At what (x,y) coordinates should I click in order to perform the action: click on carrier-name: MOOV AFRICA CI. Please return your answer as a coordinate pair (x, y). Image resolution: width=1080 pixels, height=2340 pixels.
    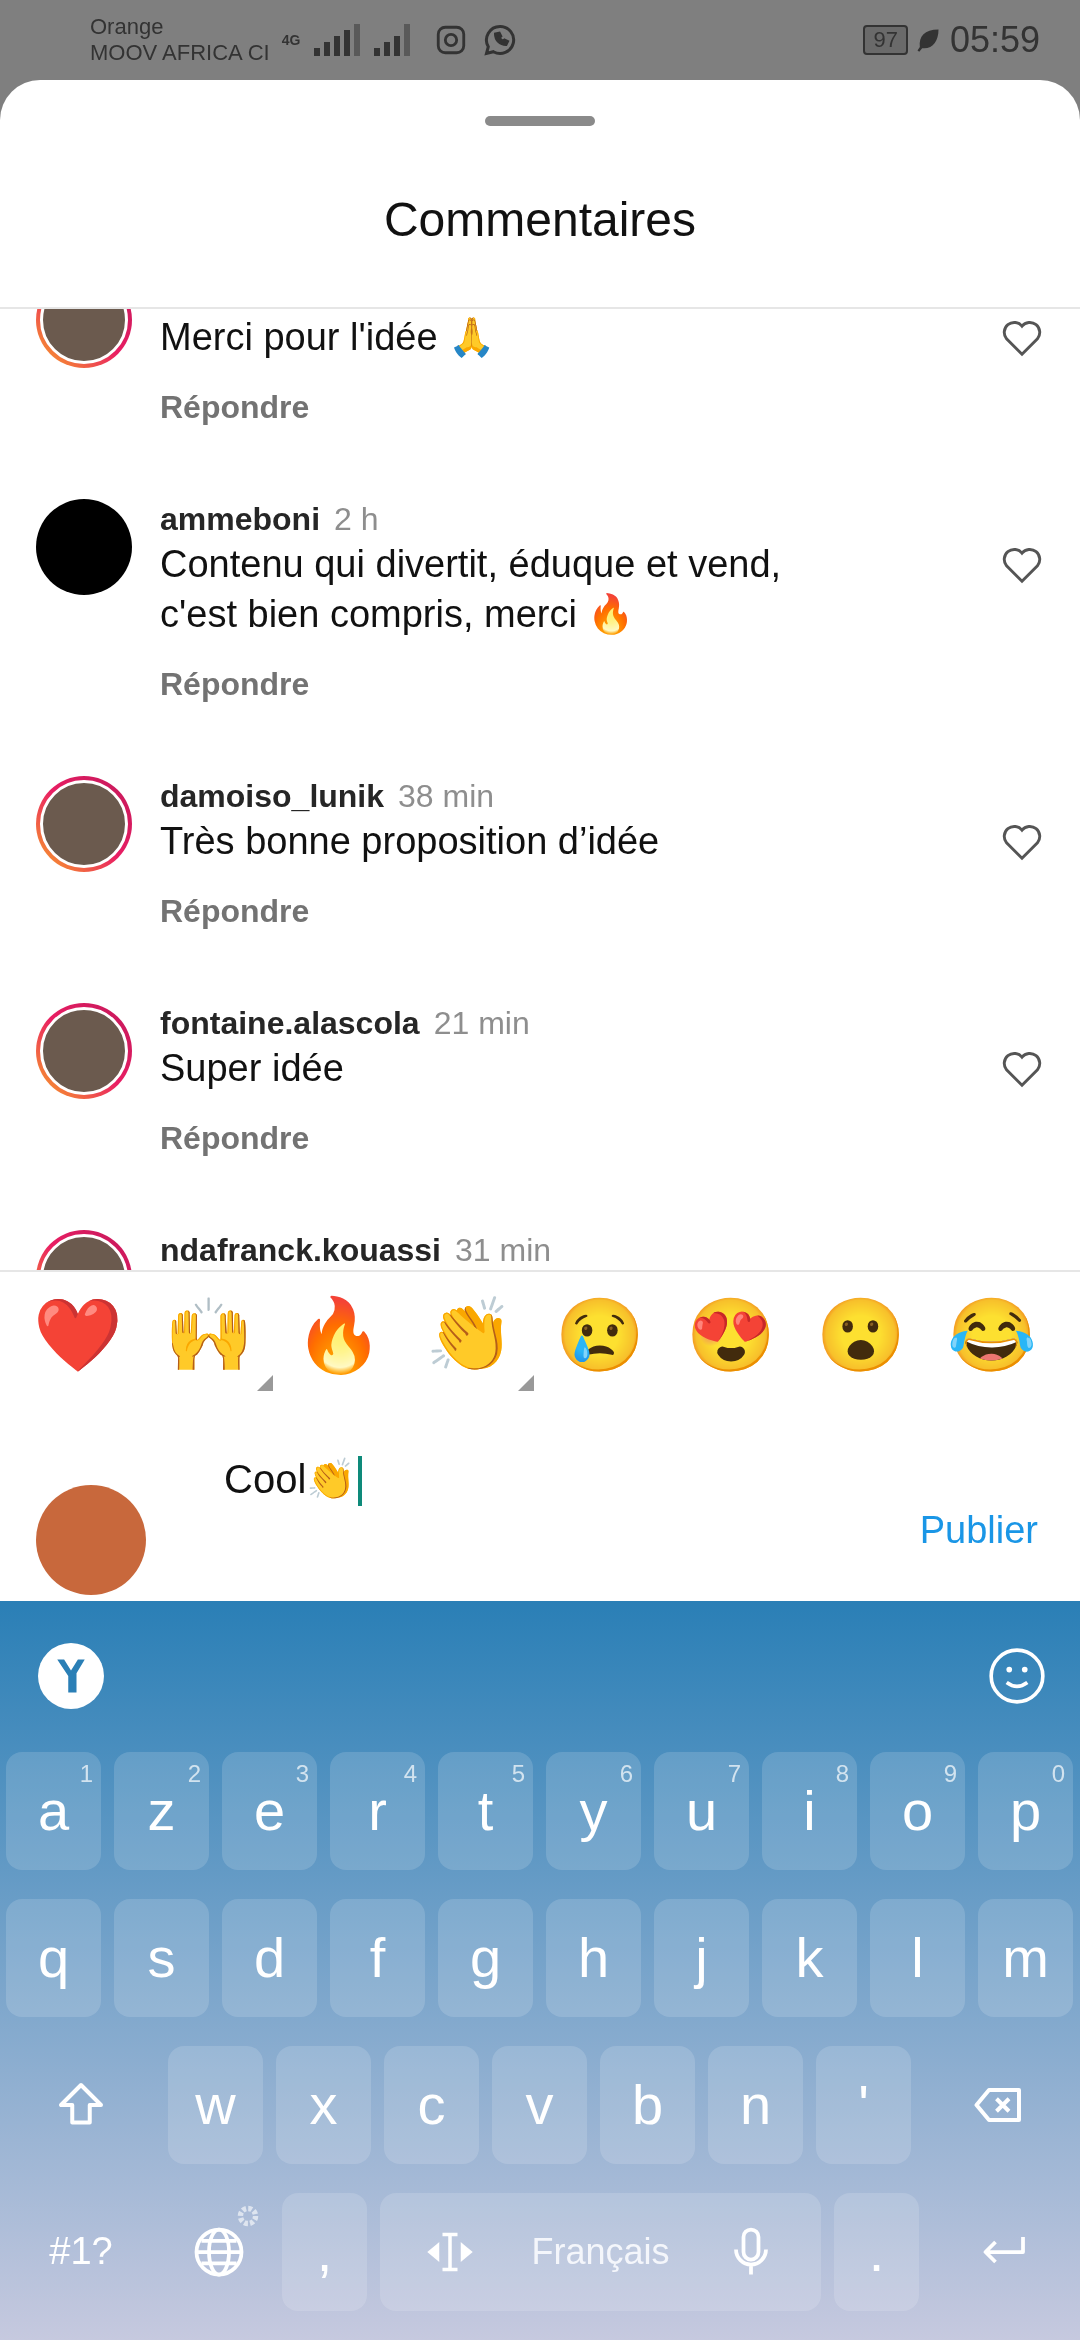
    Looking at the image, I should click on (180, 53).